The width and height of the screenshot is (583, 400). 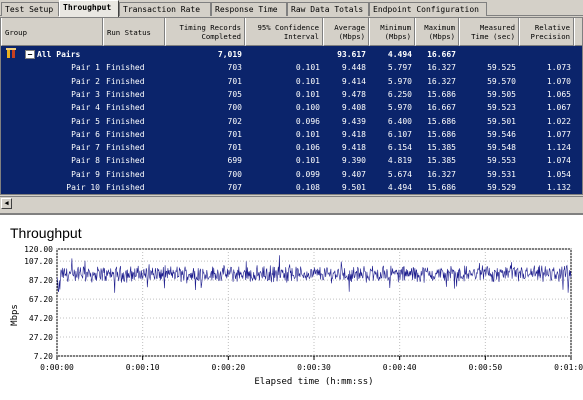 What do you see at coordinates (353, 68) in the screenshot?
I see `cell-average: 9.448` at bounding box center [353, 68].